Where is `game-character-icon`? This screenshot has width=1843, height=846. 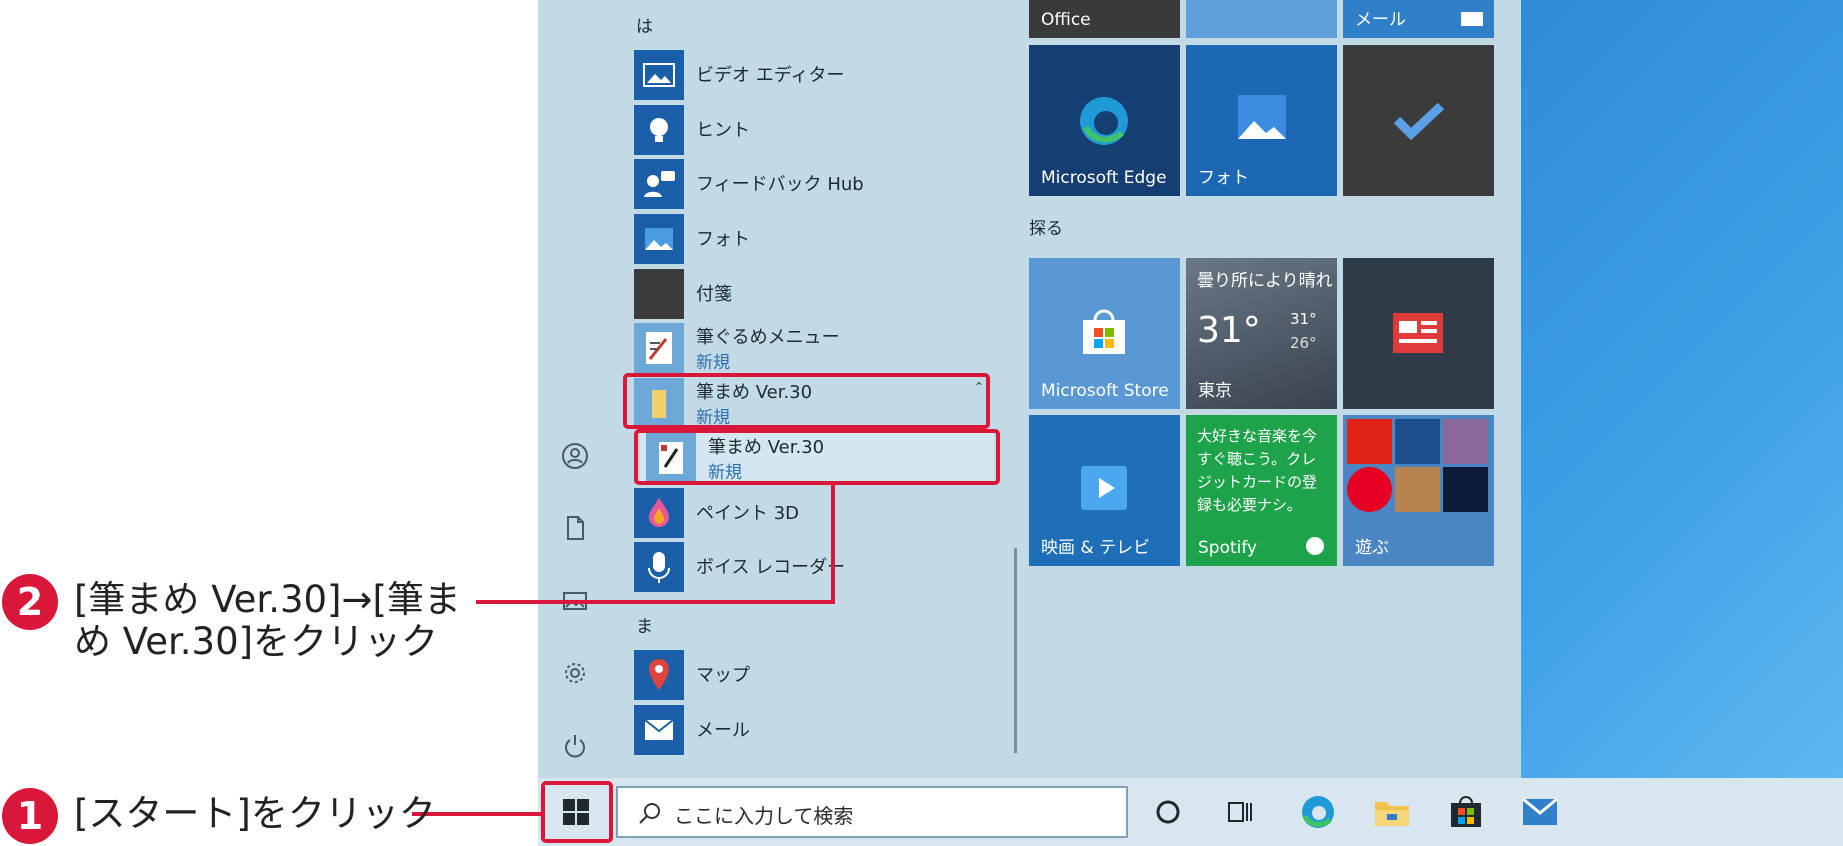 game-character-icon is located at coordinates (1465, 441).